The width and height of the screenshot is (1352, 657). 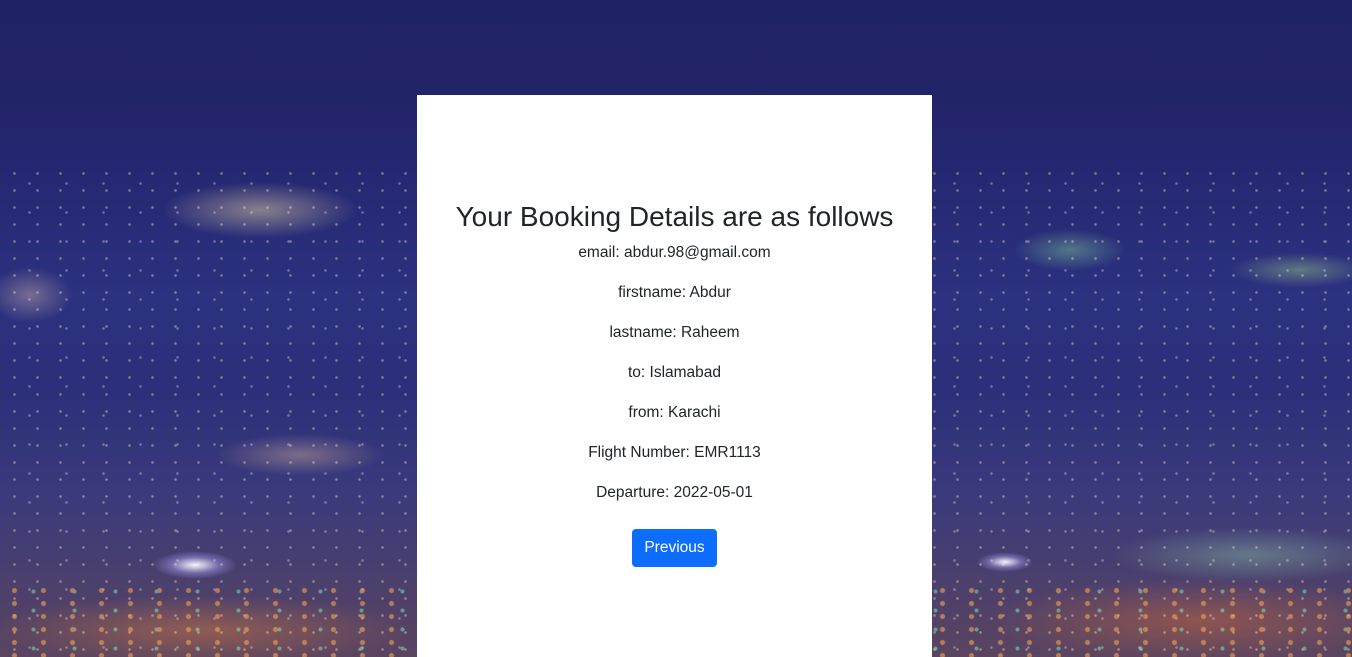 What do you see at coordinates (674, 548) in the screenshot?
I see `previous-button: Previous` at bounding box center [674, 548].